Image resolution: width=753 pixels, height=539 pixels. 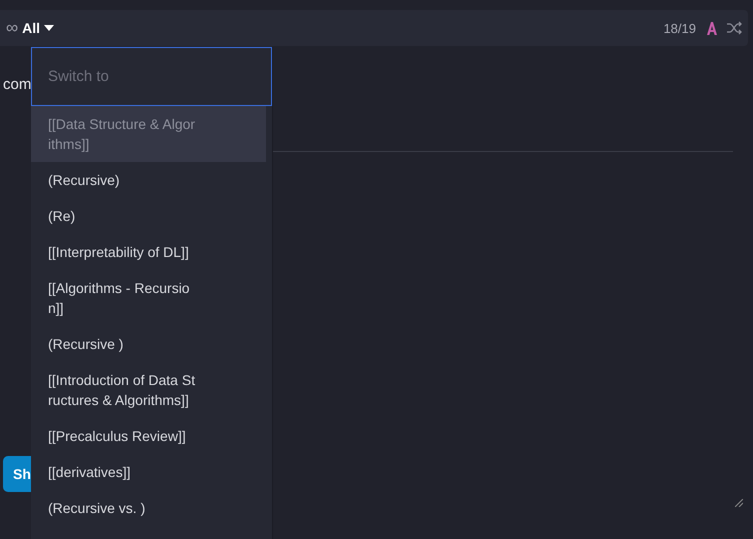 What do you see at coordinates (17, 84) in the screenshot?
I see `body-text: com` at bounding box center [17, 84].